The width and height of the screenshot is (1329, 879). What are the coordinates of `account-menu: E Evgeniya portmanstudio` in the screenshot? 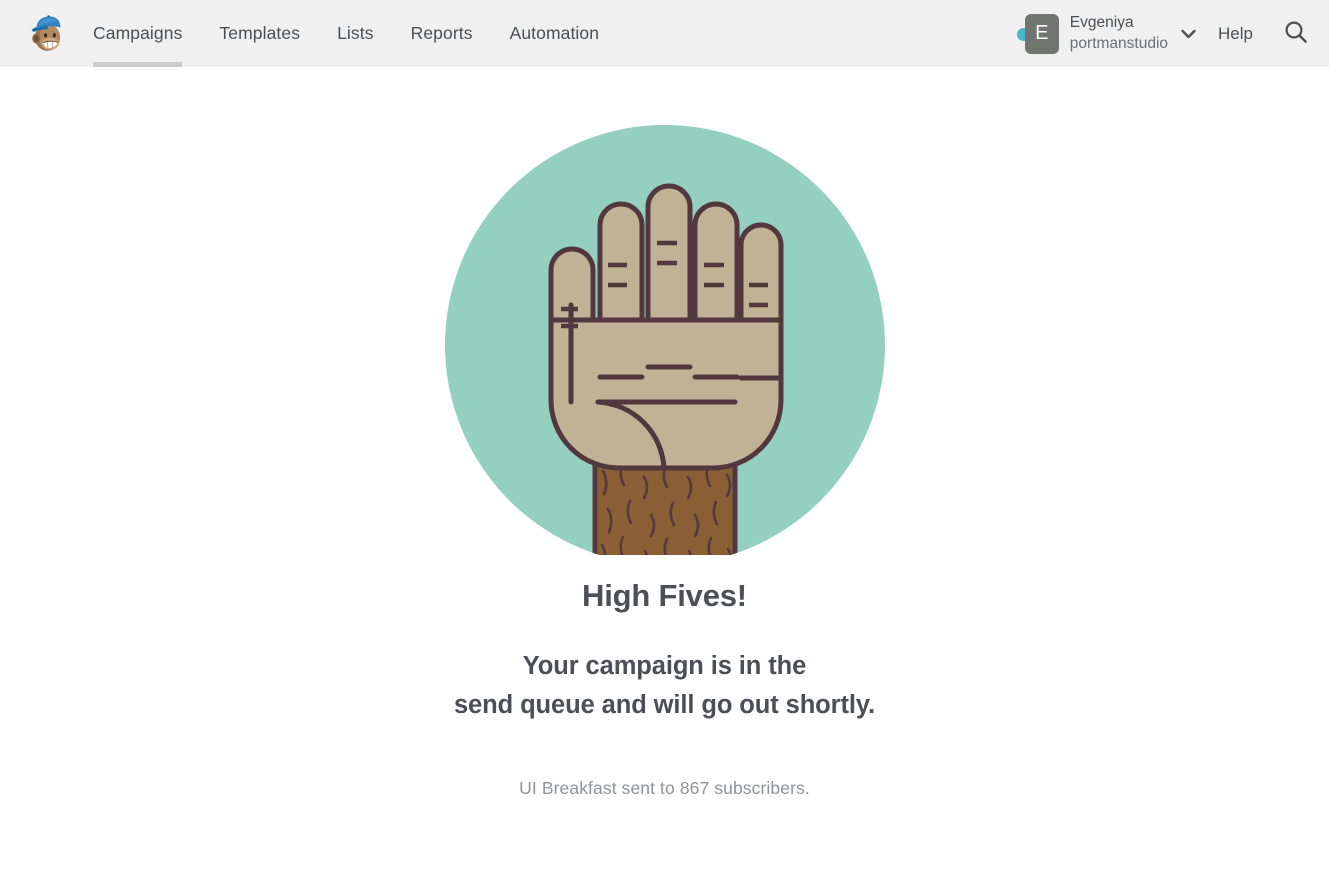 It's located at (1096, 33).